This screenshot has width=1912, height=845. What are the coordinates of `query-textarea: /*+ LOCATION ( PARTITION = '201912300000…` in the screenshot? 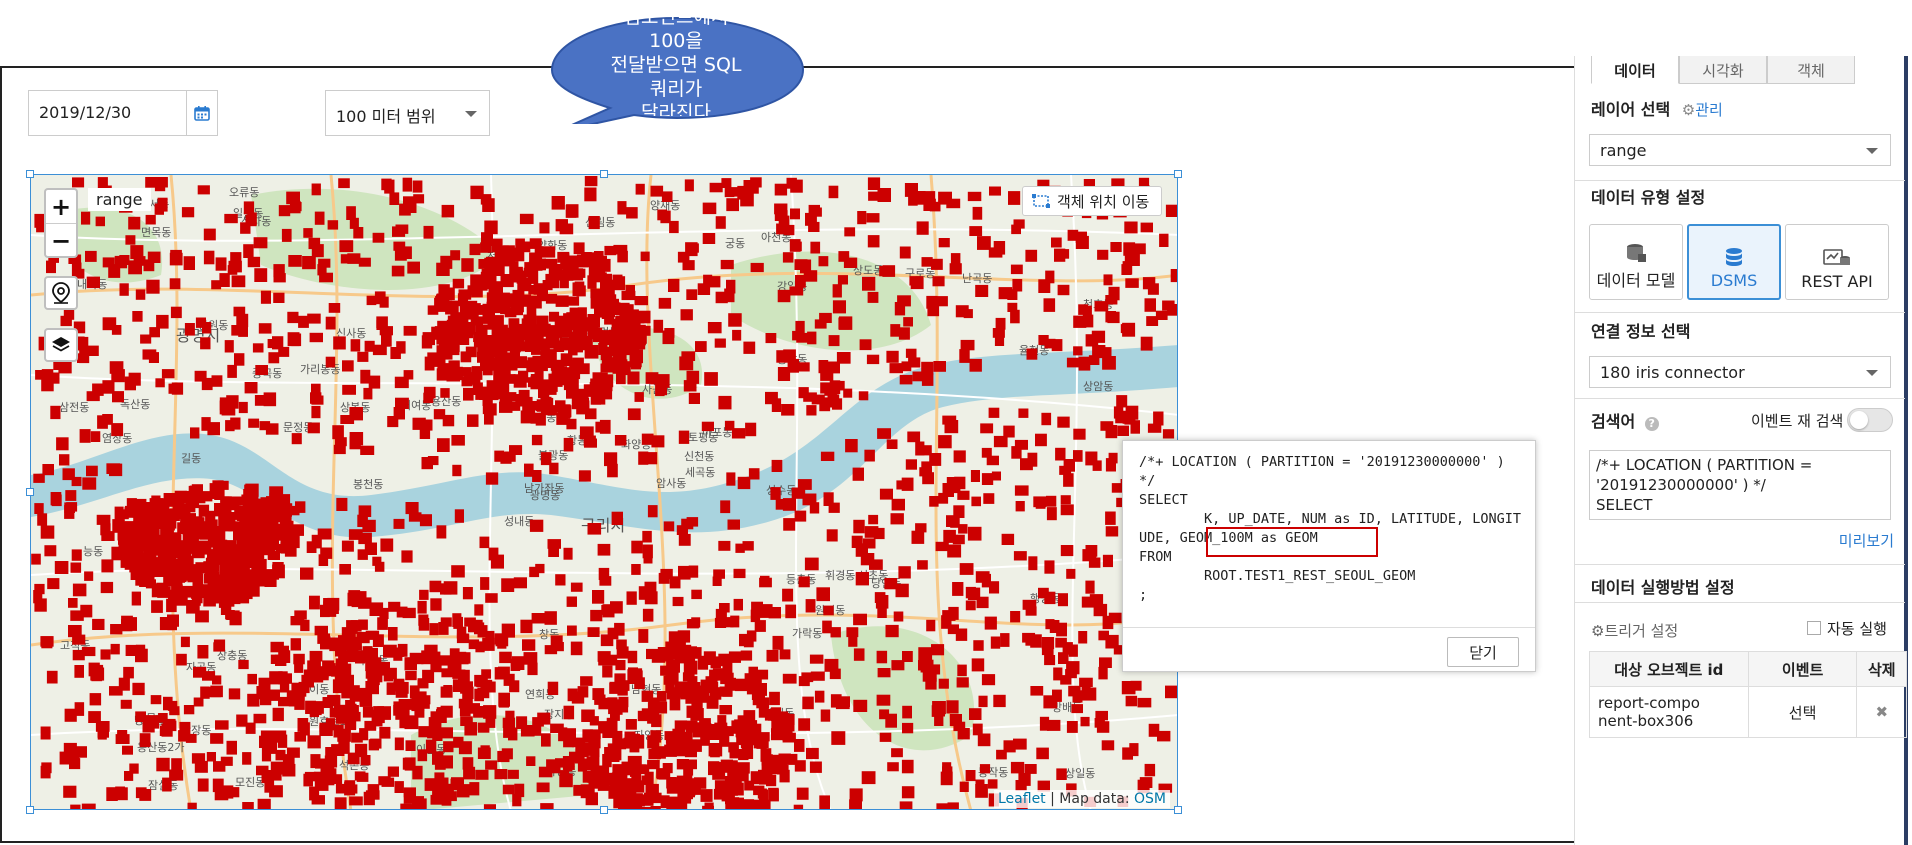 It's located at (1740, 485).